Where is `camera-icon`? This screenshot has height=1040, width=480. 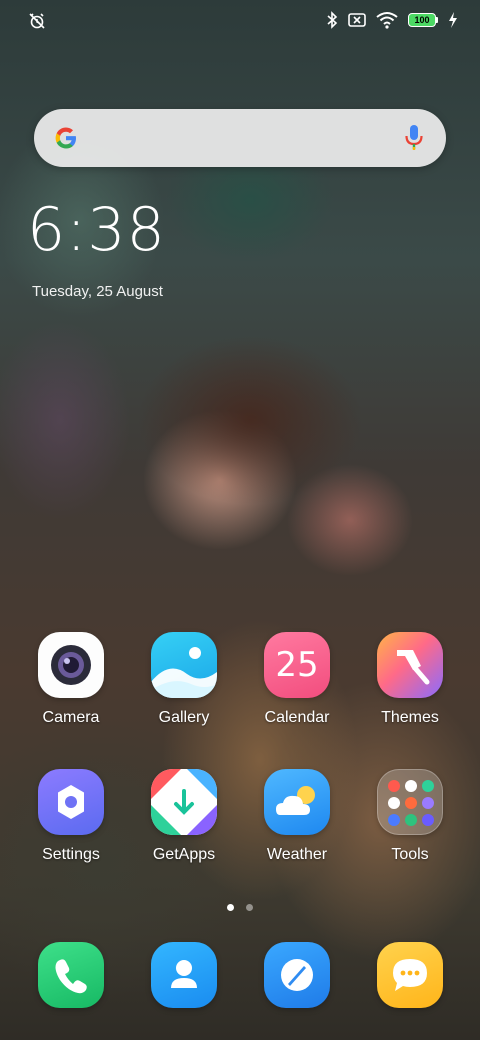 camera-icon is located at coordinates (71, 665).